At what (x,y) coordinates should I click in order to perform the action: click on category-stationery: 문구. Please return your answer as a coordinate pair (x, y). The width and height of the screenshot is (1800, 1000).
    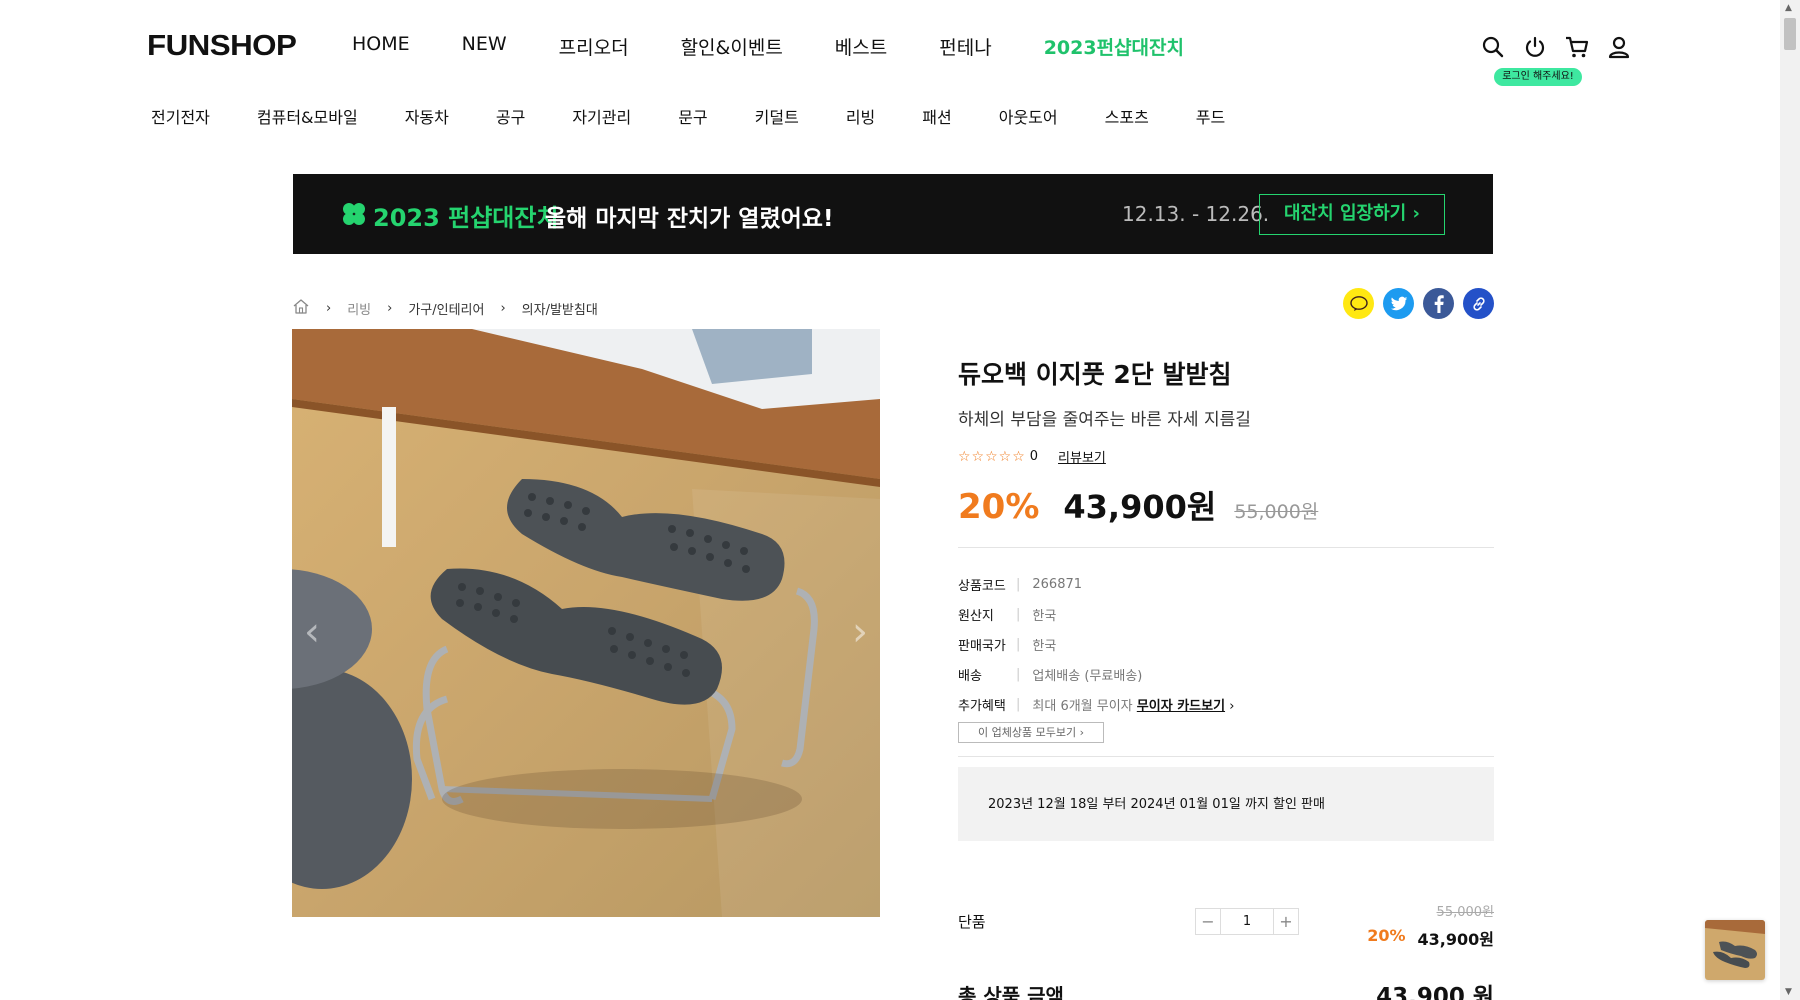
    Looking at the image, I should click on (692, 116).